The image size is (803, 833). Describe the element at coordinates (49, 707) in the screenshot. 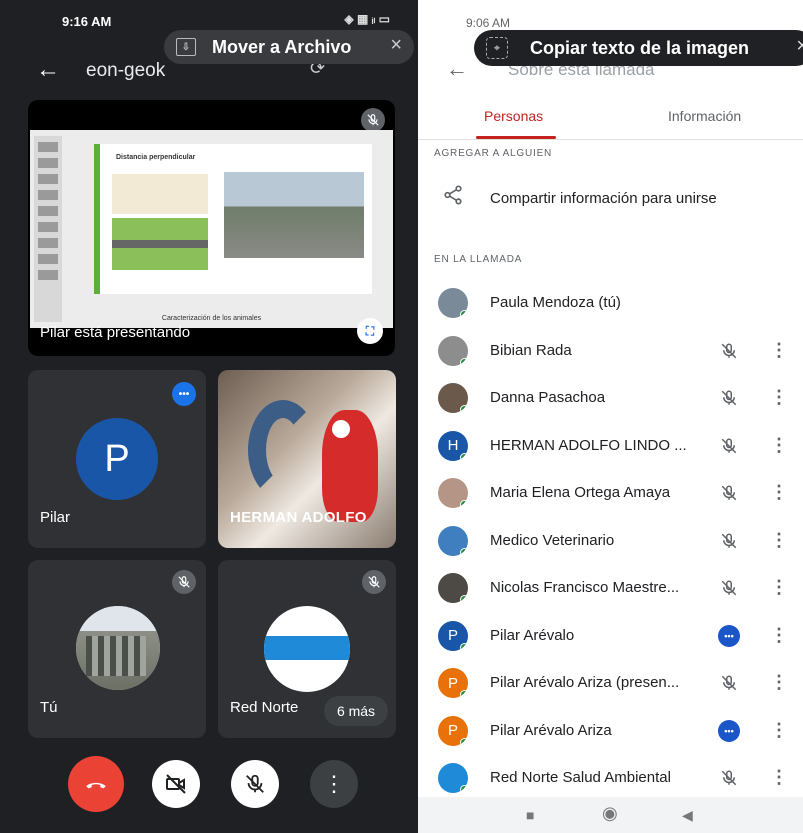

I see `participant-name: Tú` at that location.